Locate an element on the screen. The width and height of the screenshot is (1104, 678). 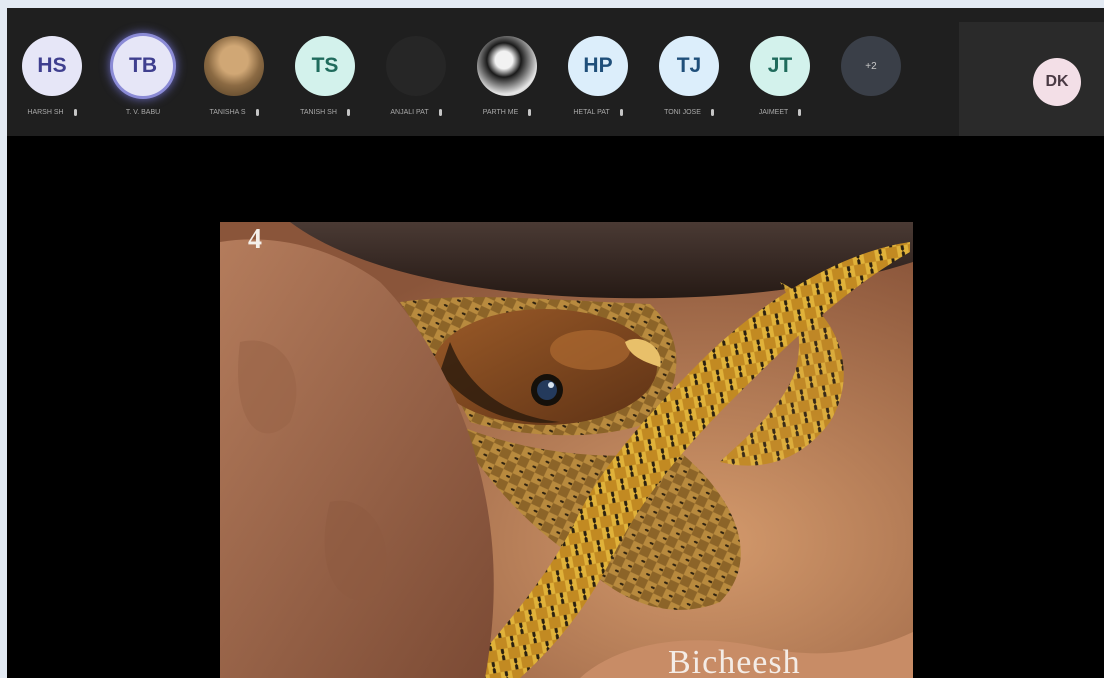
participant-name: TANISHA S is located at coordinates (227, 112).